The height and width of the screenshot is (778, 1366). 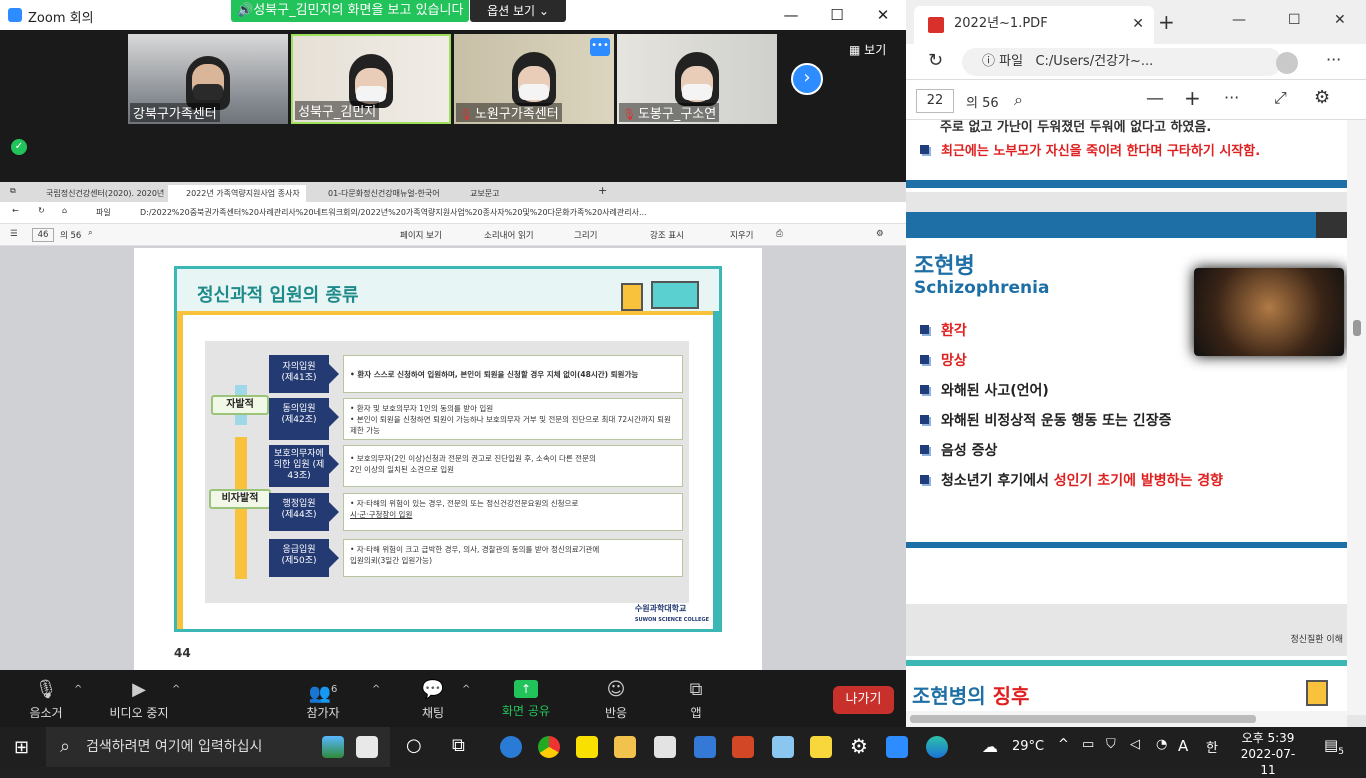 I want to click on korean-ime-indicator: 한, so click(x=1212, y=746).